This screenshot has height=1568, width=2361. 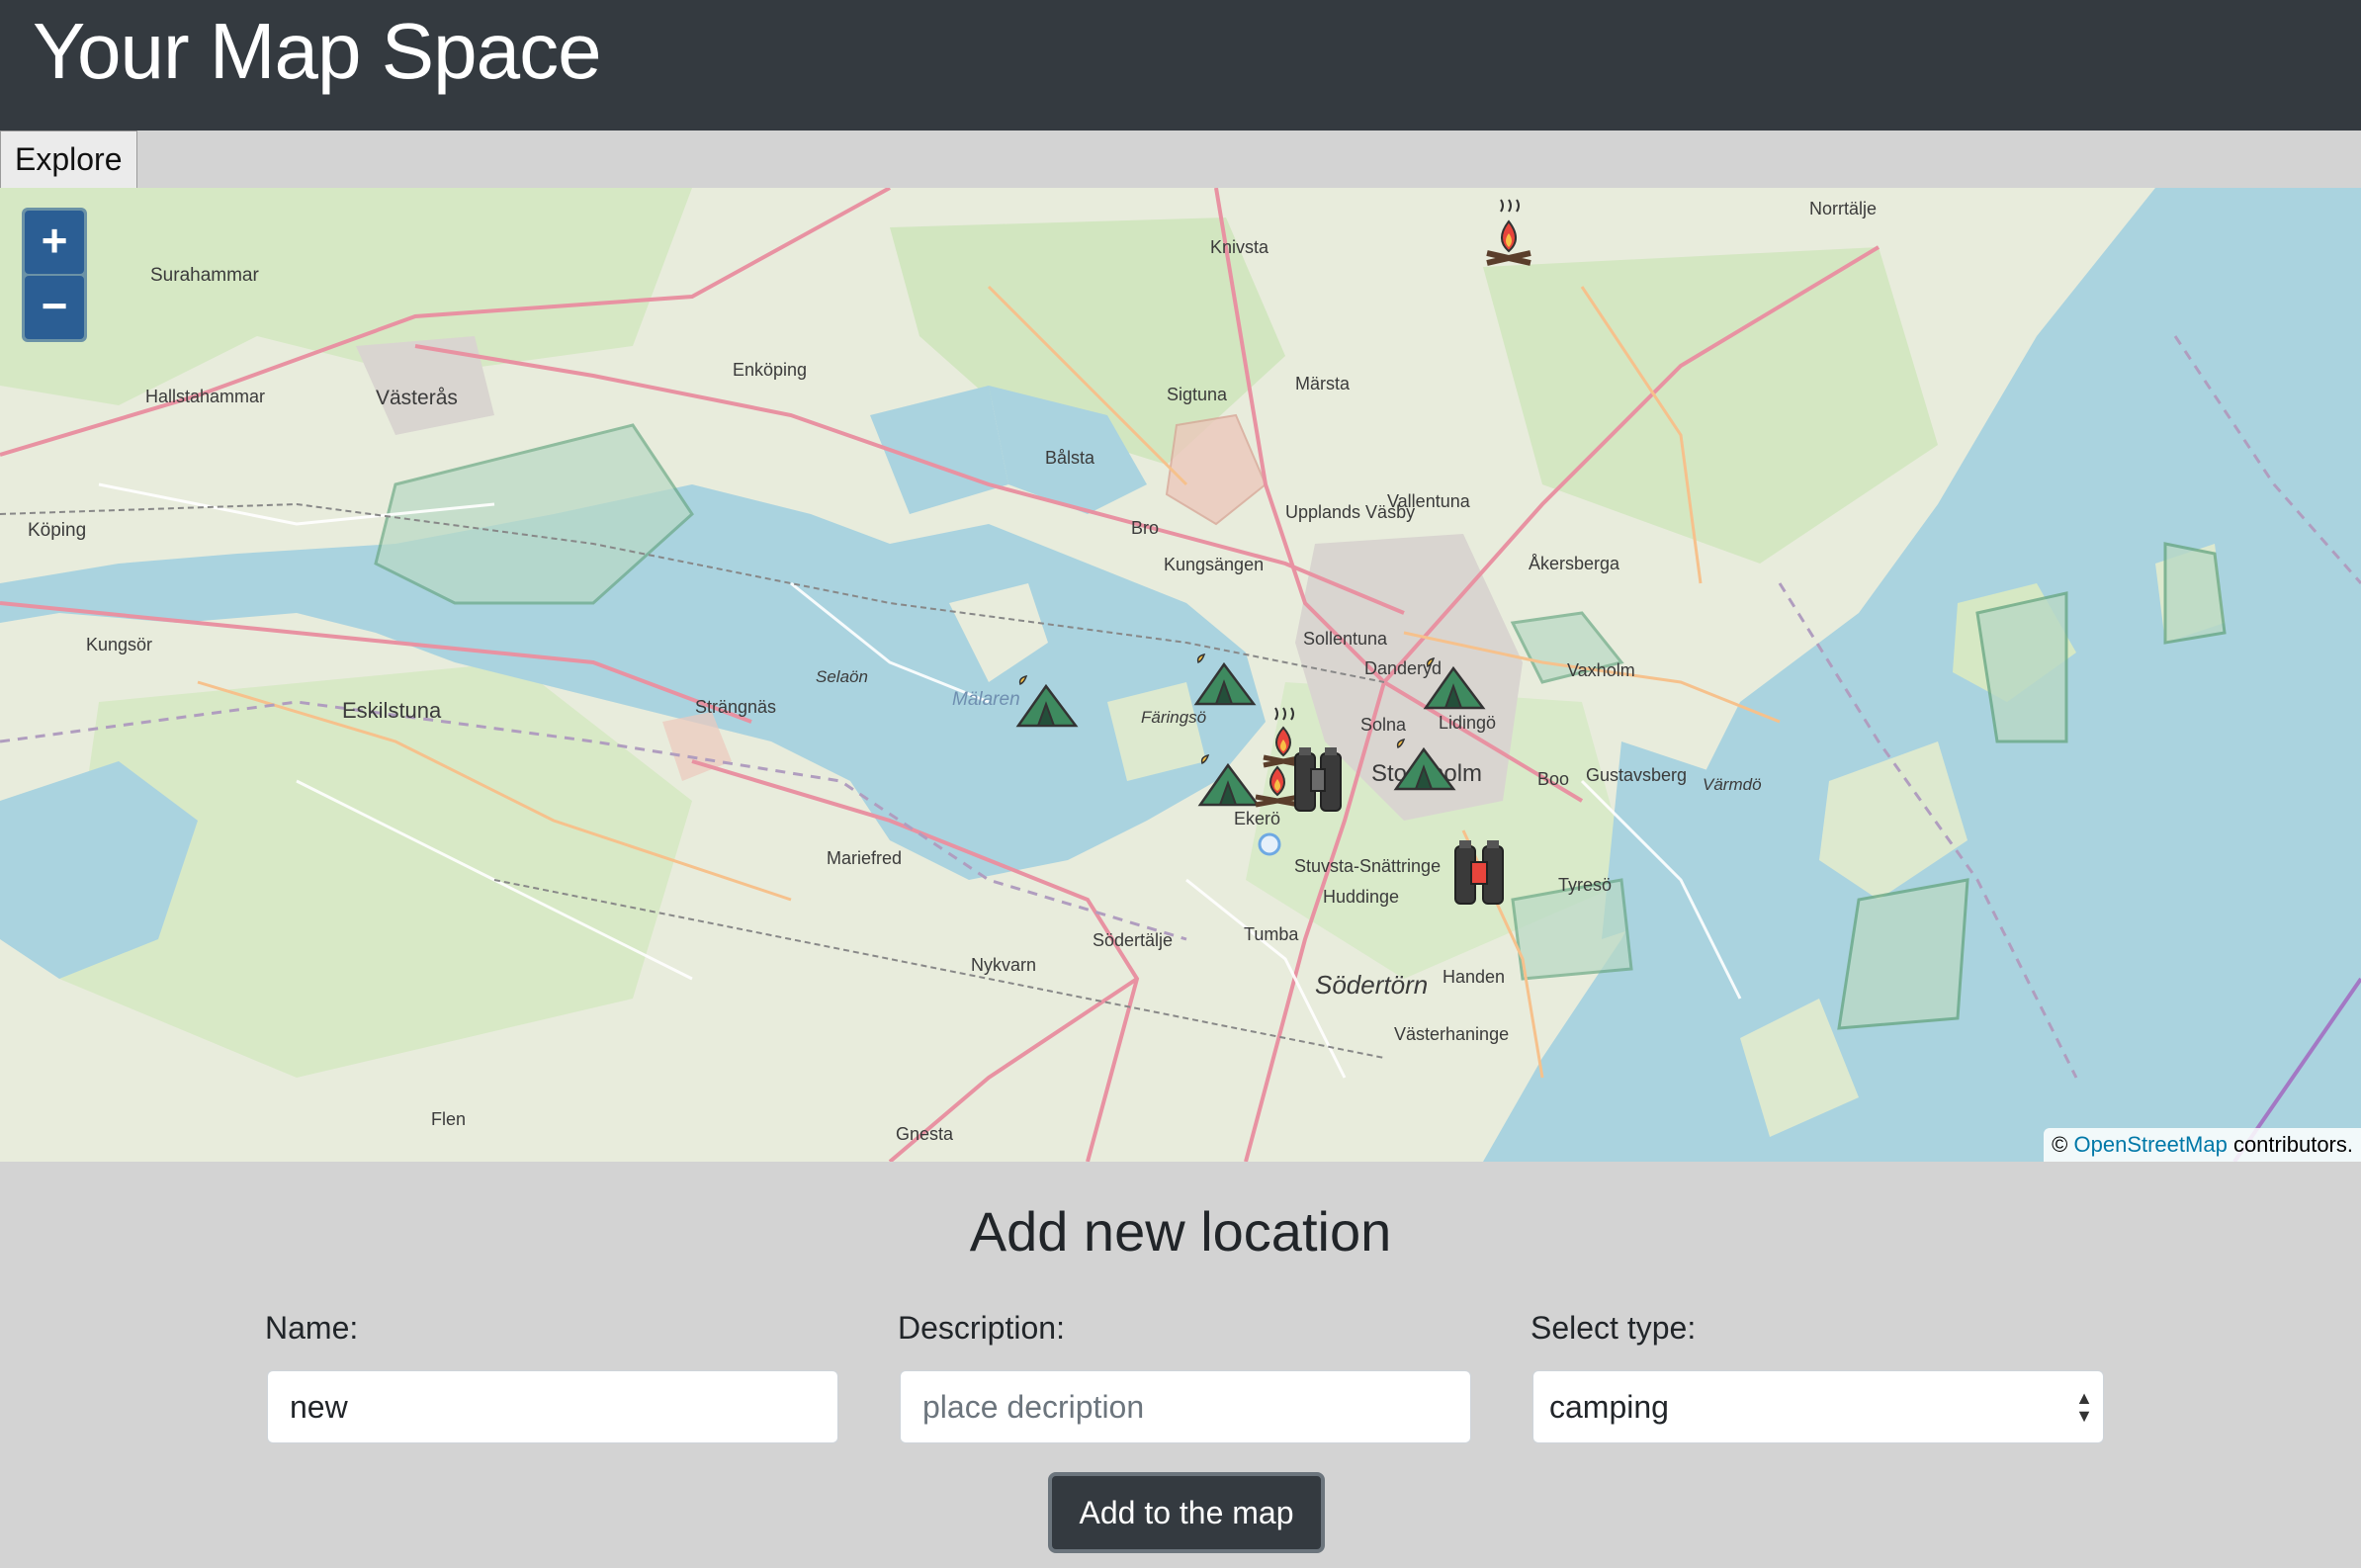 What do you see at coordinates (2084, 1407) in the screenshot?
I see `select-arrows-icon: ▲ ▼` at bounding box center [2084, 1407].